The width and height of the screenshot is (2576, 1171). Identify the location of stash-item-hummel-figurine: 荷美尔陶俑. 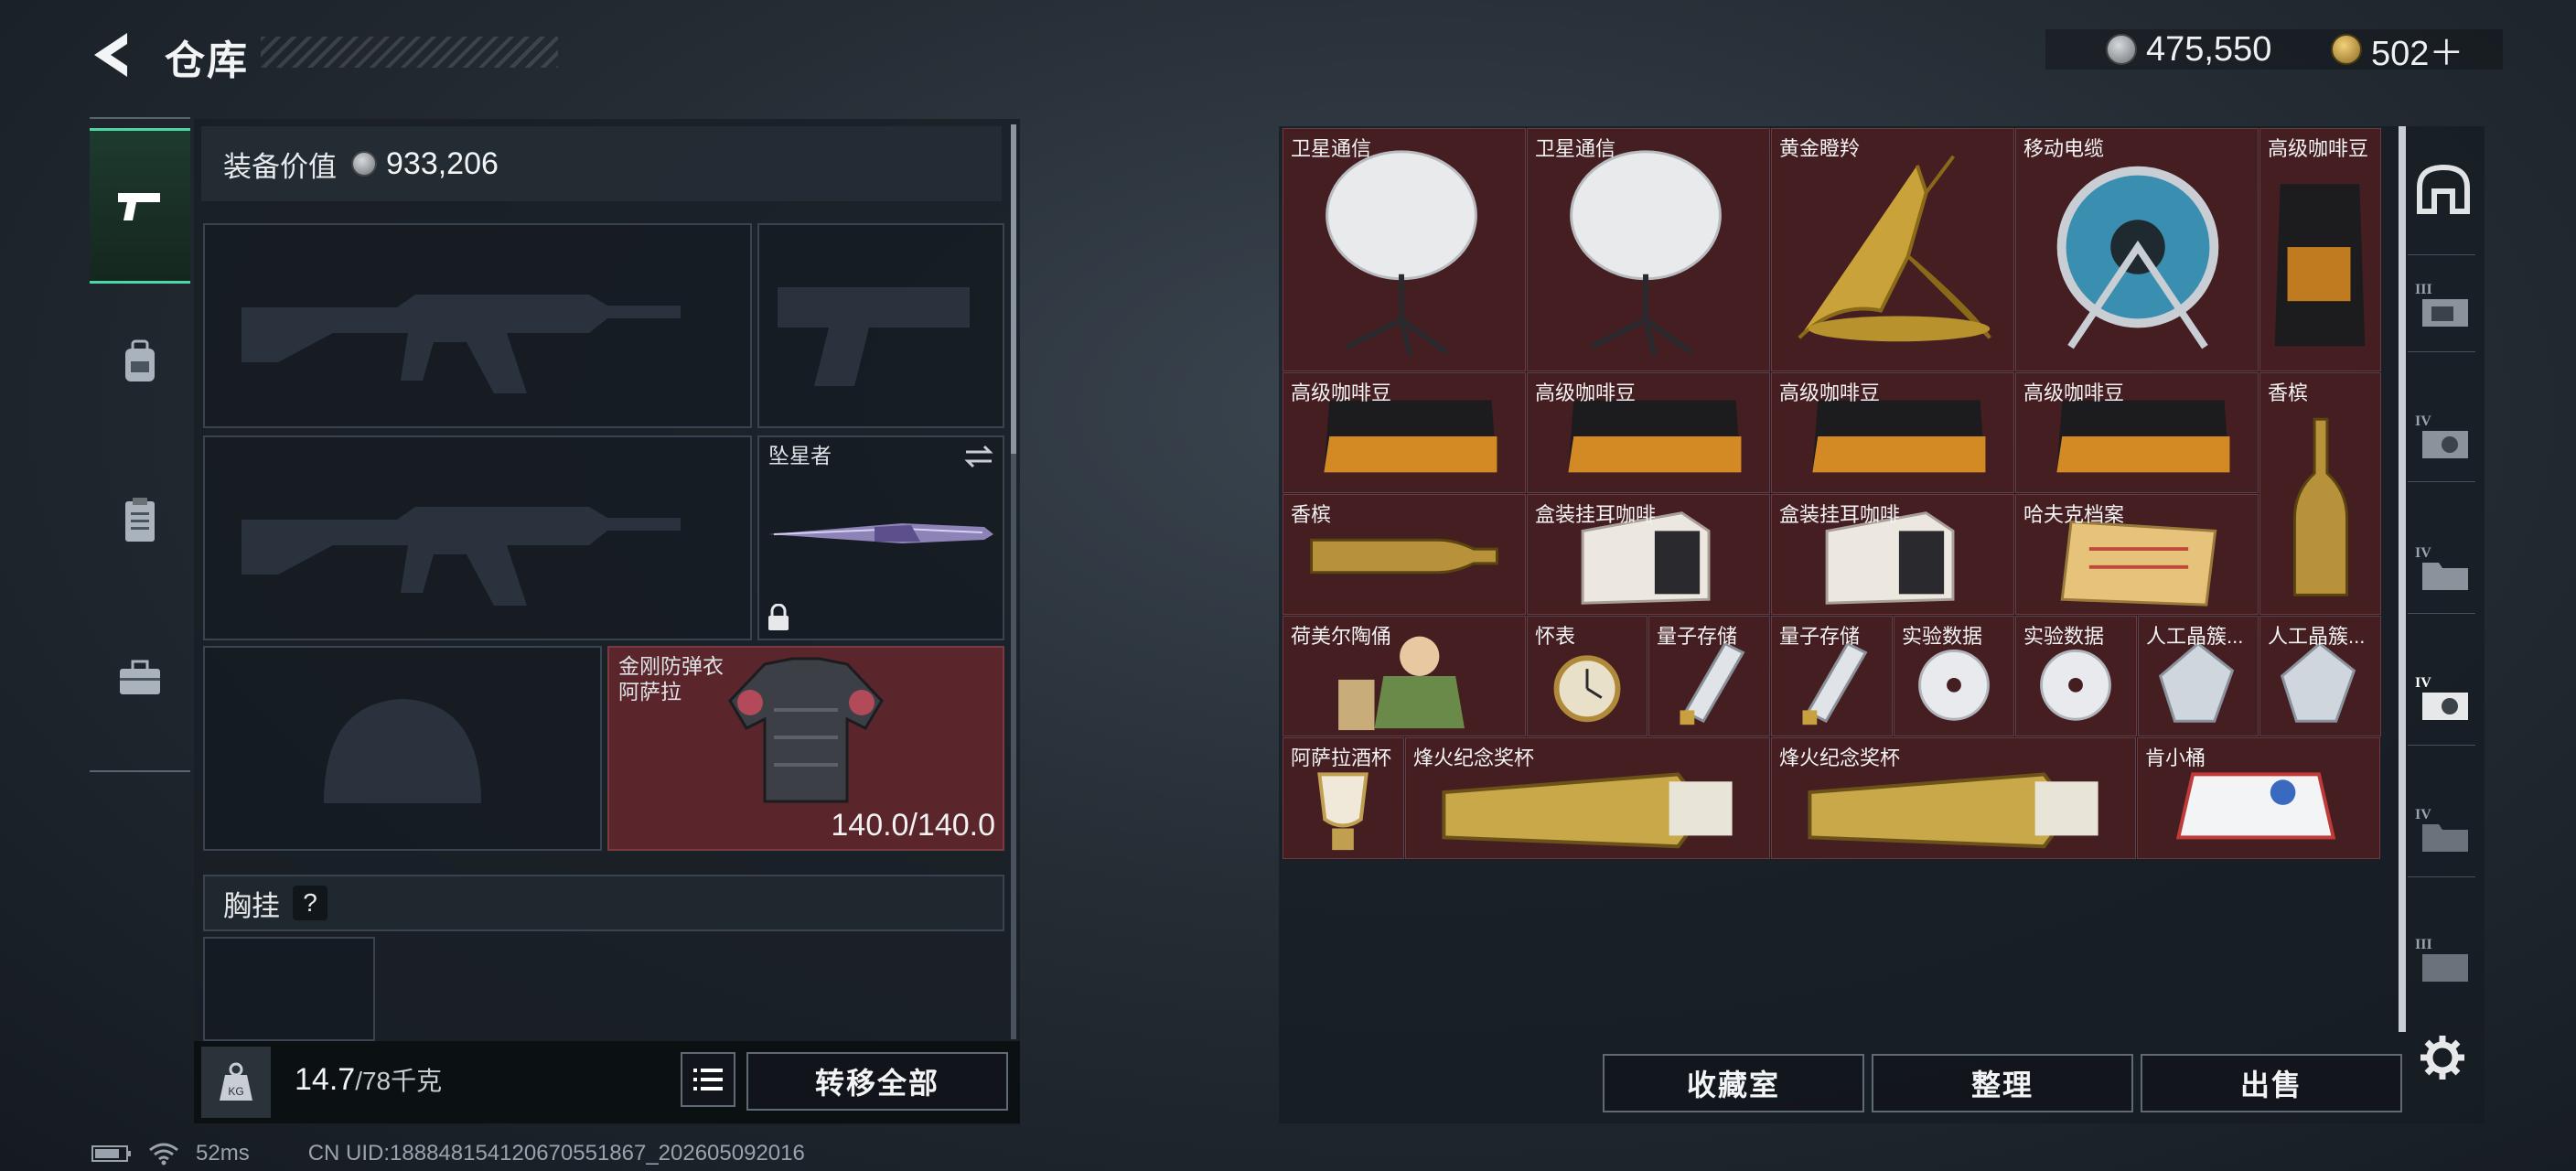
(1405, 676).